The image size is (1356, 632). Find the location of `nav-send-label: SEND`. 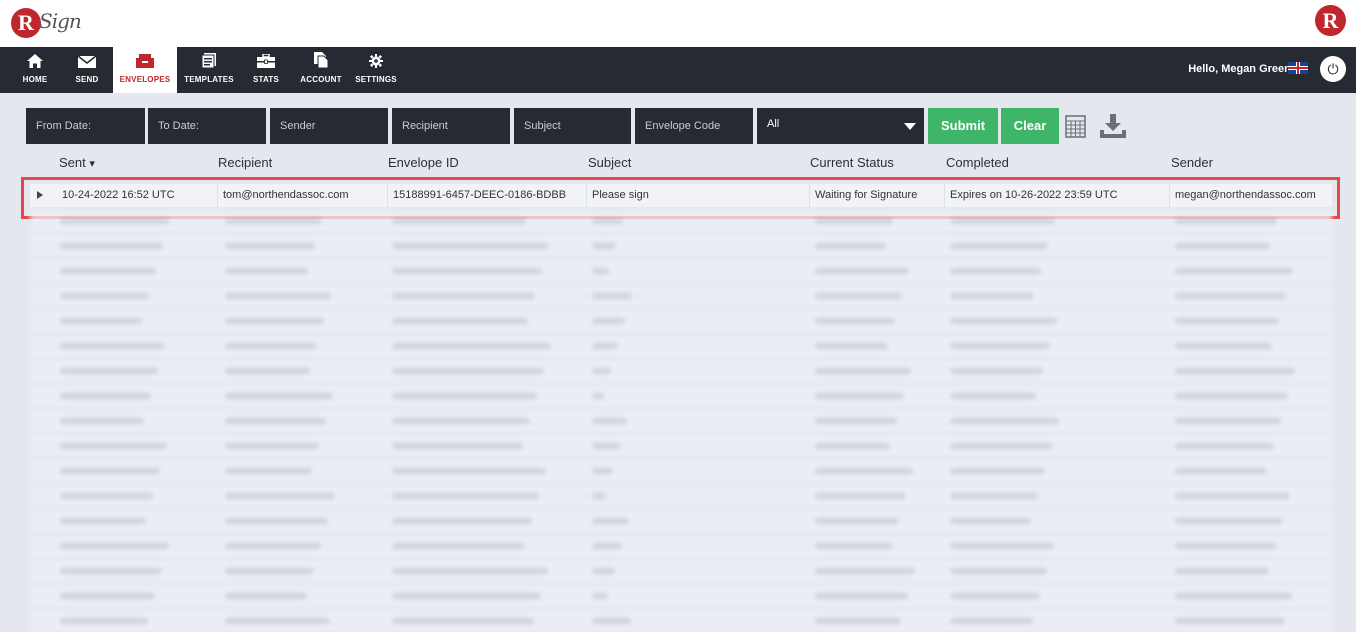

nav-send-label: SEND is located at coordinates (87, 79).